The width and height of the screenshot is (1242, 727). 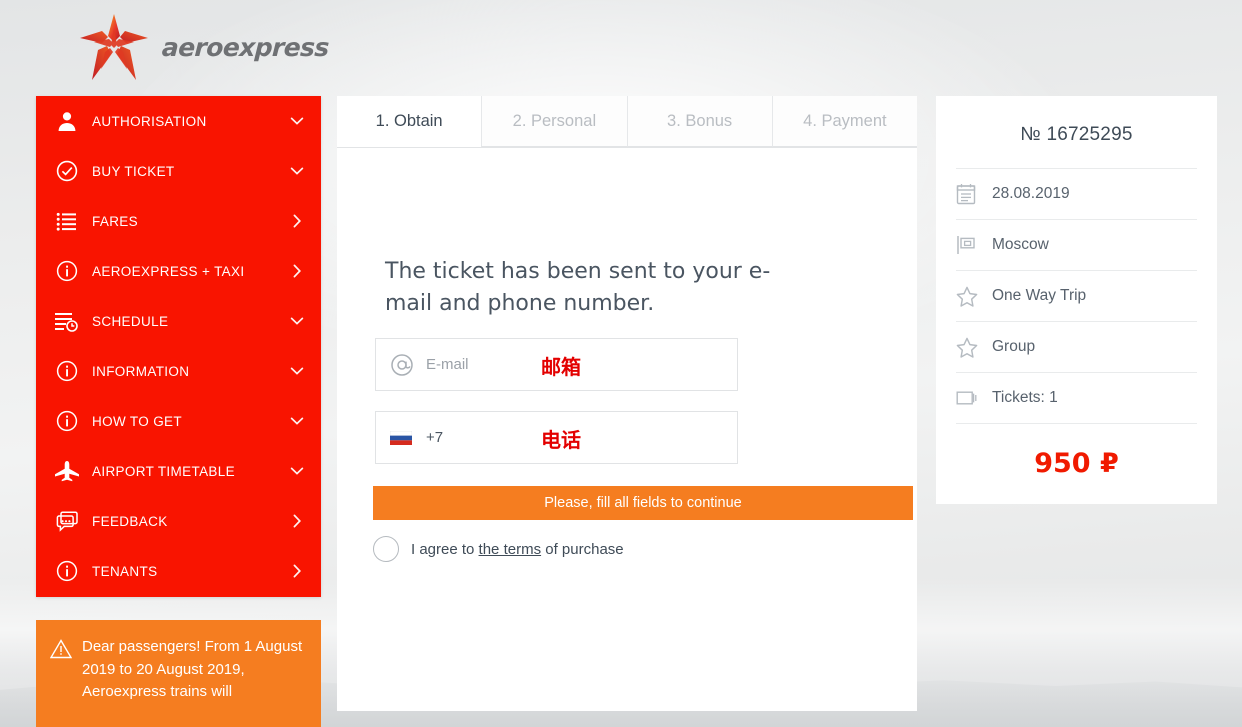 I want to click on tab-step-1: 1. Obtain, so click(x=409, y=121).